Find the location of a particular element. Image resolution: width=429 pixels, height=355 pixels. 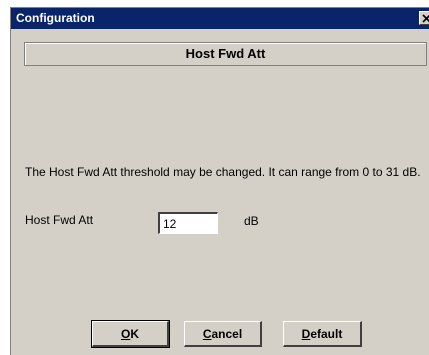

default-button: Default is located at coordinates (322, 334).